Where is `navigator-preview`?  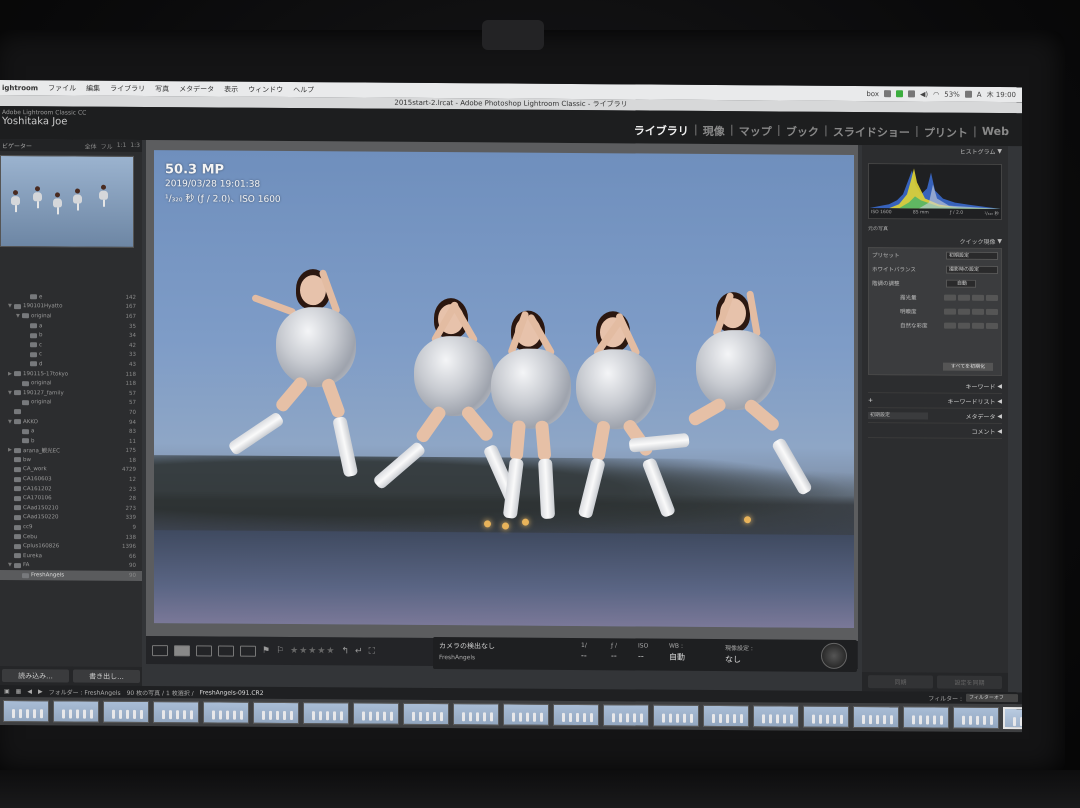 navigator-preview is located at coordinates (67, 201).